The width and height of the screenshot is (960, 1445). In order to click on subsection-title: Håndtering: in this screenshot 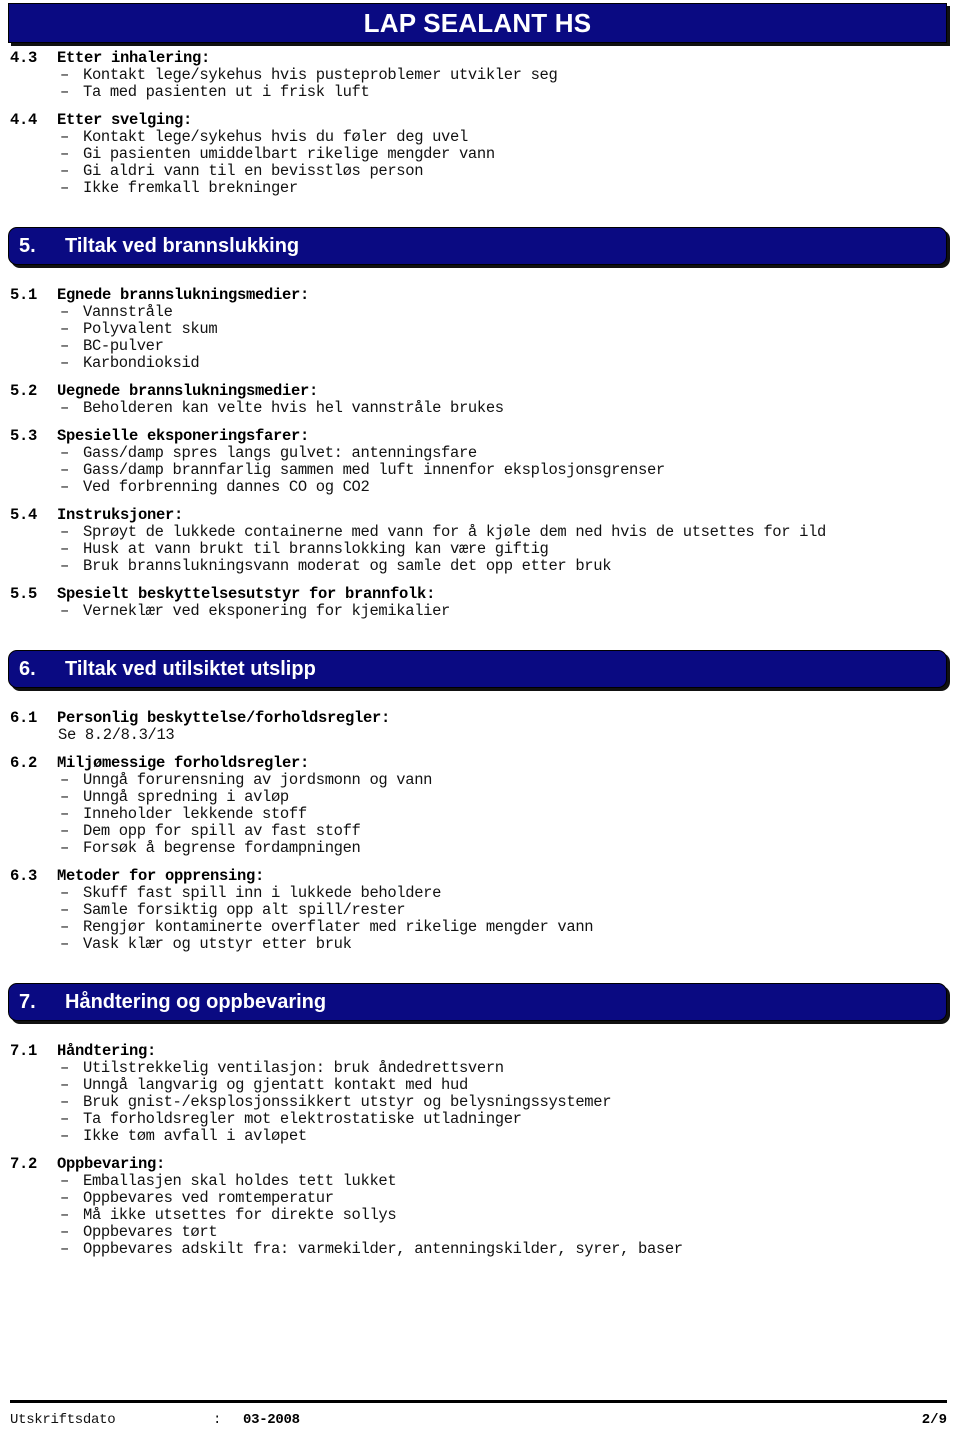, I will do `click(107, 1051)`.